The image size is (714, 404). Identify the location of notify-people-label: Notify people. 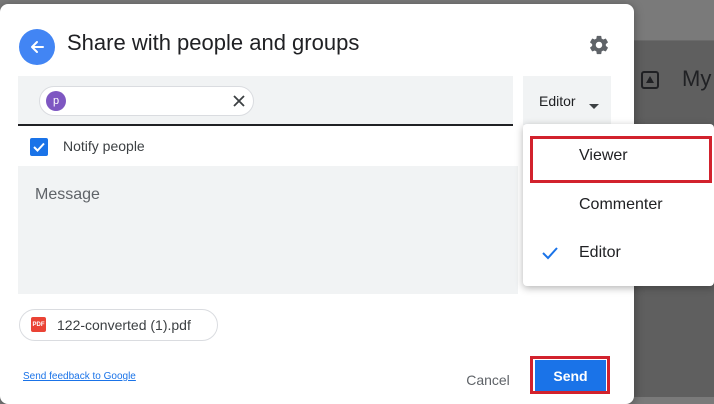
(104, 146).